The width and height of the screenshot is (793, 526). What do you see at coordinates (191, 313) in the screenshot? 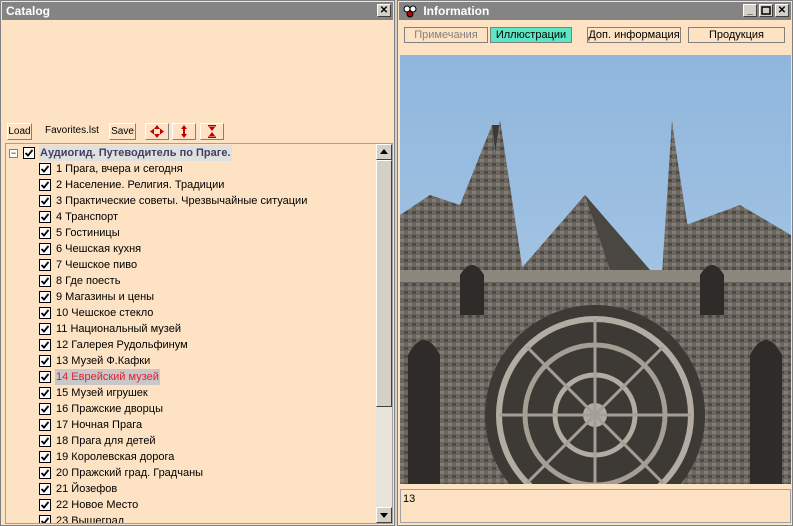
I see `tree-item: 10 Чешское стекло` at bounding box center [191, 313].